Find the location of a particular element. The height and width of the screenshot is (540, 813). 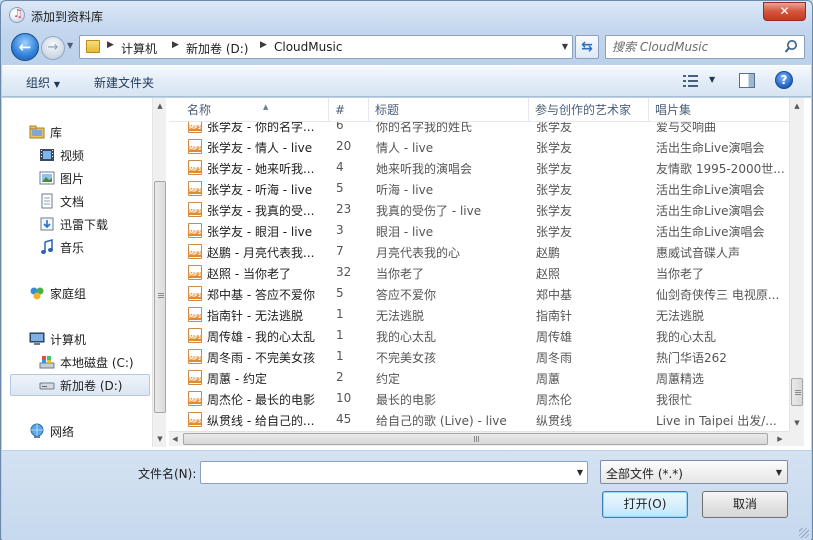

sidebar-item-network: 网络 is located at coordinates (84, 431).